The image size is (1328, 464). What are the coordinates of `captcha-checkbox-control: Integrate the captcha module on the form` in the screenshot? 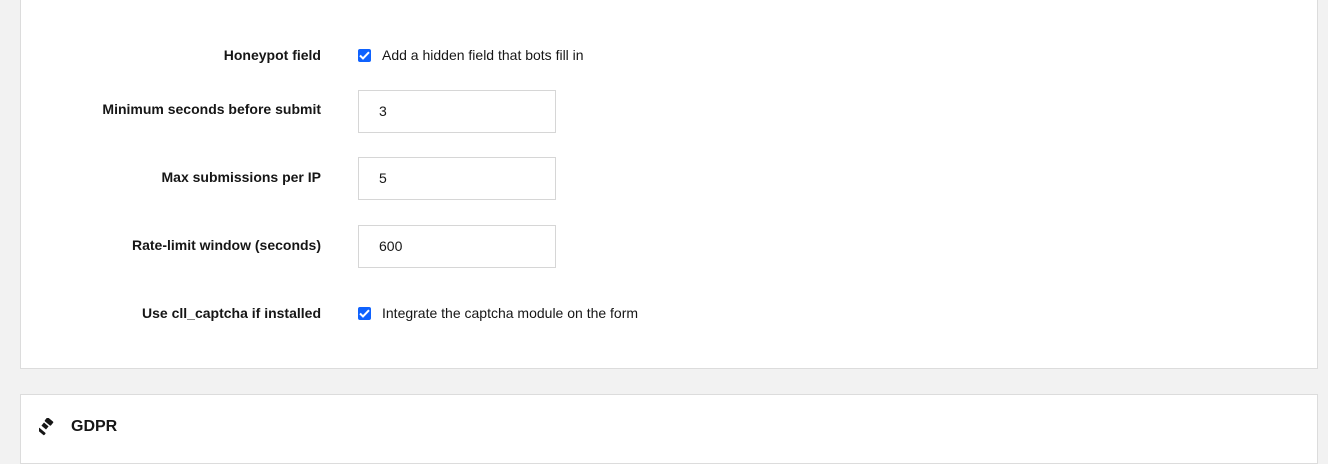 It's located at (498, 313).